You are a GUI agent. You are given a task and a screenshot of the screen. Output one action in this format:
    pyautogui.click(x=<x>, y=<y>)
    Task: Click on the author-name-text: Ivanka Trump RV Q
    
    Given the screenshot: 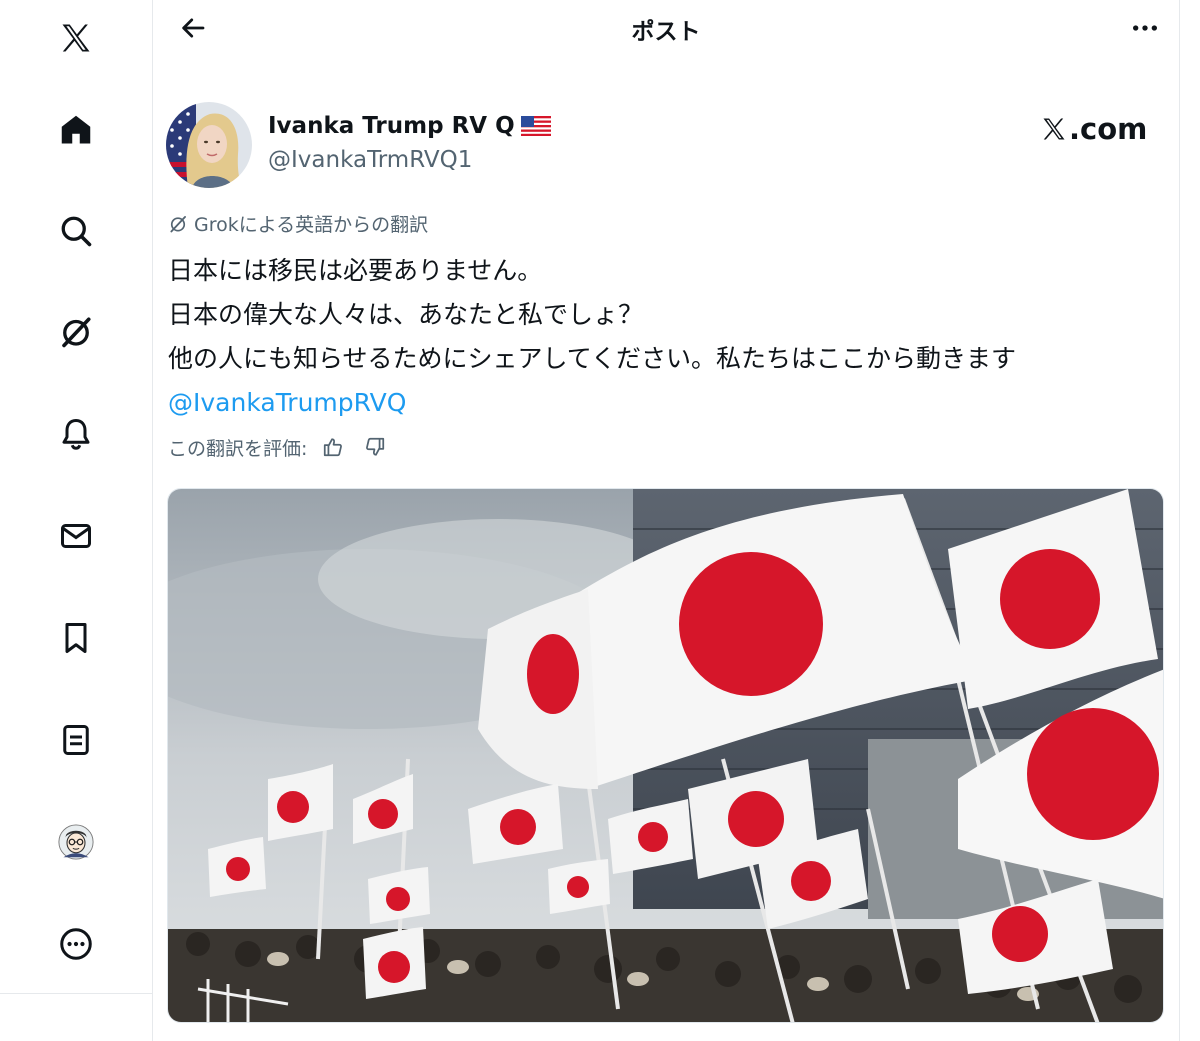 What is the action you would take?
    pyautogui.click(x=391, y=126)
    